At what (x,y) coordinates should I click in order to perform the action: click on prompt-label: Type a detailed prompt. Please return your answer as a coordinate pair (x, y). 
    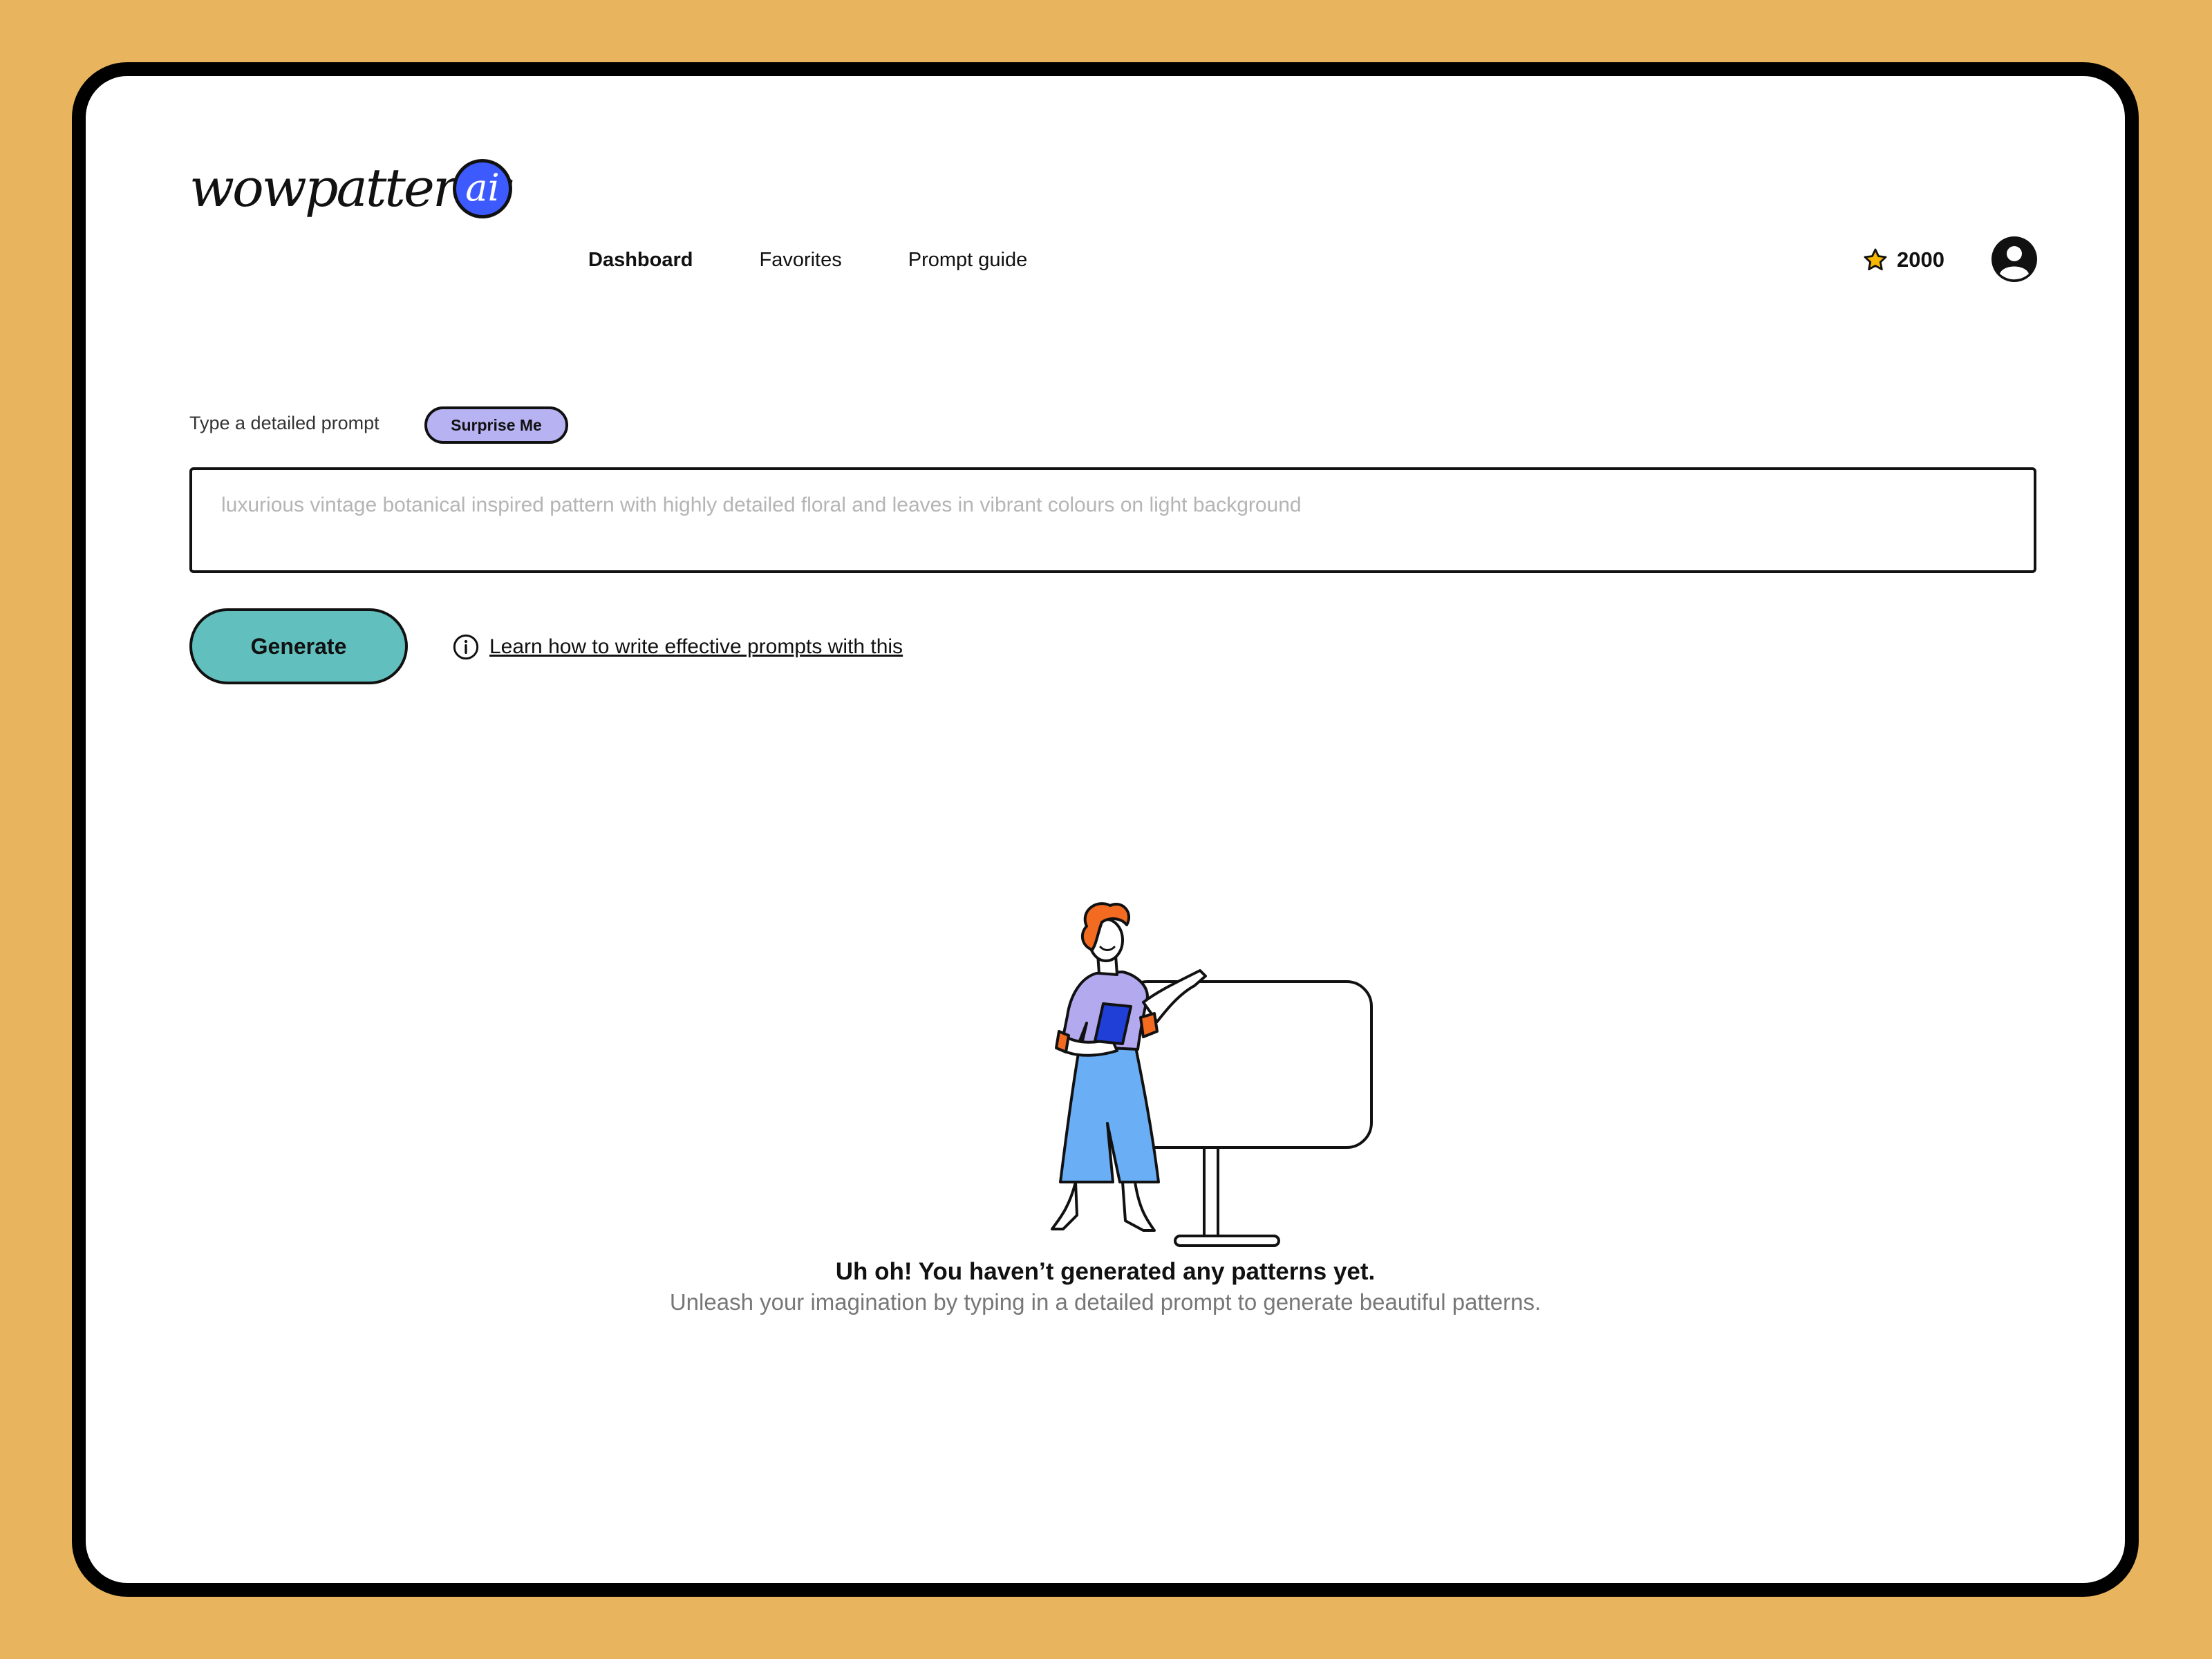
    Looking at the image, I should click on (284, 423).